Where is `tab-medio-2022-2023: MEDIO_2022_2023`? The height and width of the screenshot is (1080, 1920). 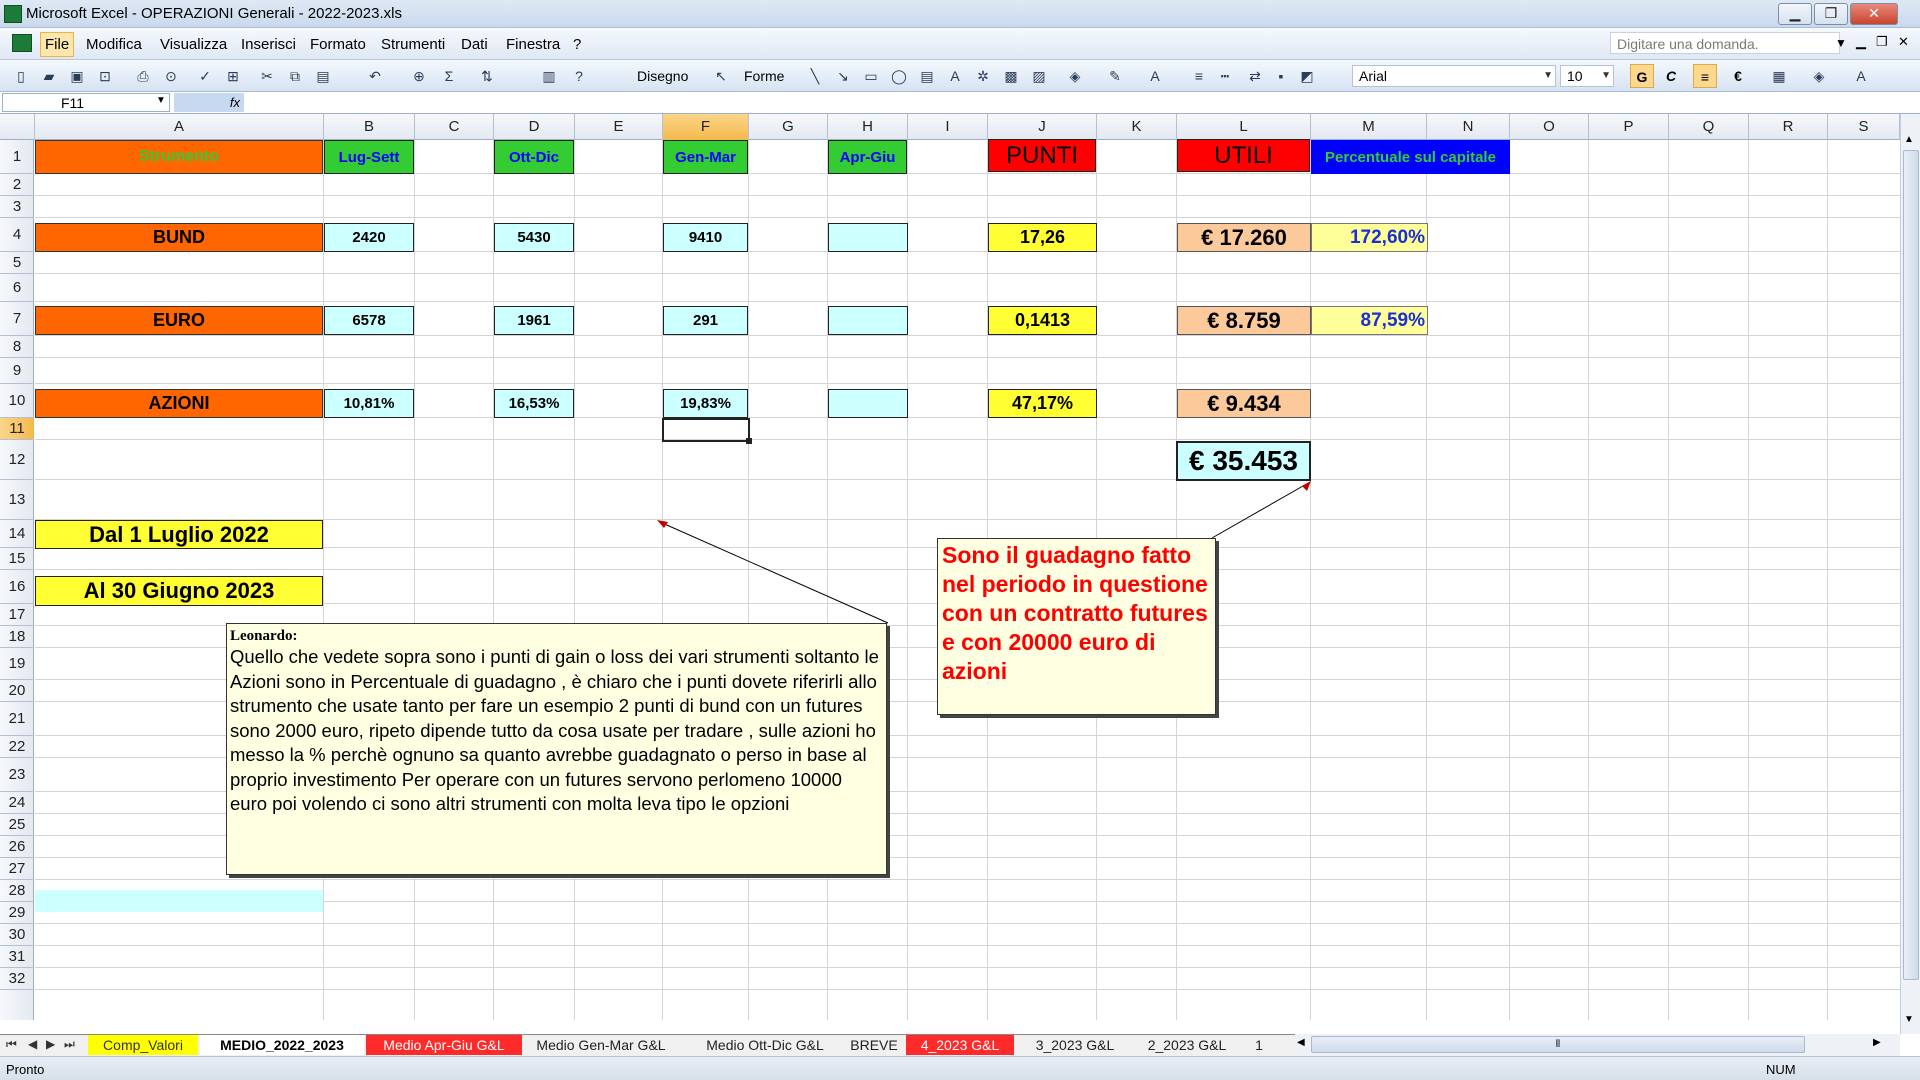
tab-medio-2022-2023: MEDIO_2022_2023 is located at coordinates (282, 1045).